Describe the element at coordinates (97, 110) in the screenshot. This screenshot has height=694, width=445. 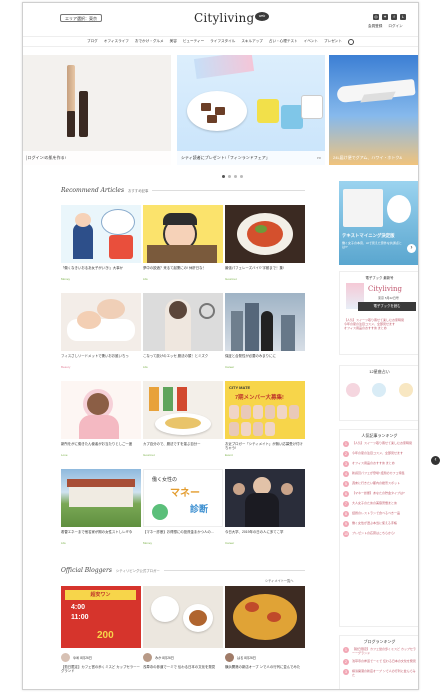
I see `carousel-slide-cosmetics: │ログイン!の肌を作る!` at that location.